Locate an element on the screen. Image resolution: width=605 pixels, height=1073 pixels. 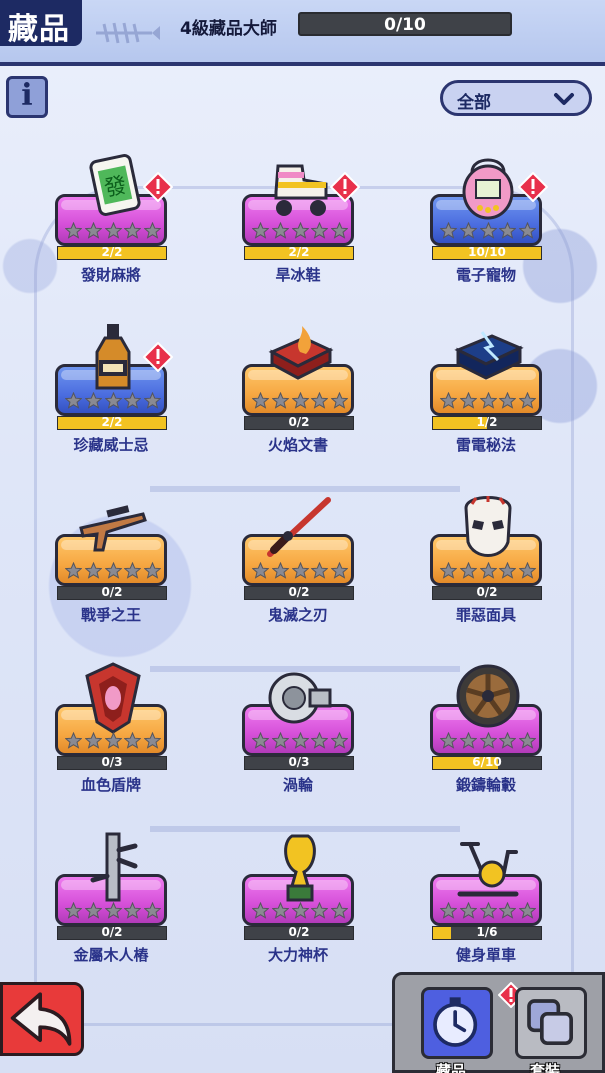
rank-progress-bar: 0/10 is located at coordinates (405, 24).